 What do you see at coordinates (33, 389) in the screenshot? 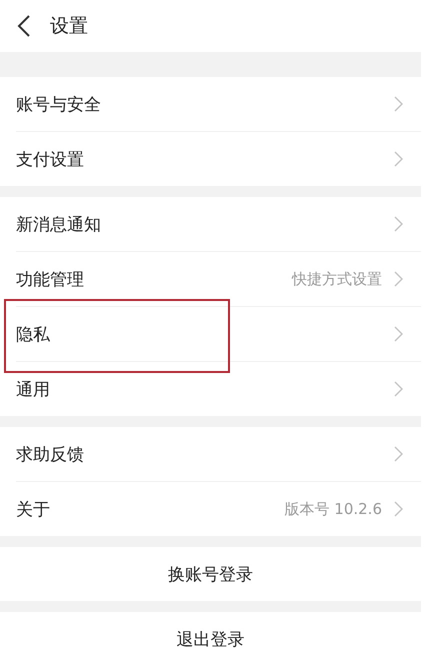
I see `row-label: 通用` at bounding box center [33, 389].